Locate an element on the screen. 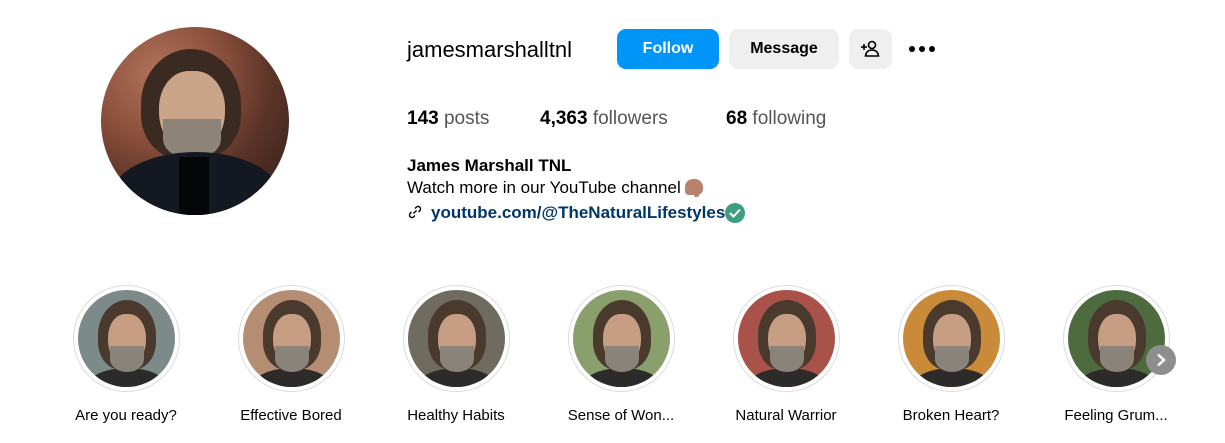  chevron-right-icon is located at coordinates (1161, 360).